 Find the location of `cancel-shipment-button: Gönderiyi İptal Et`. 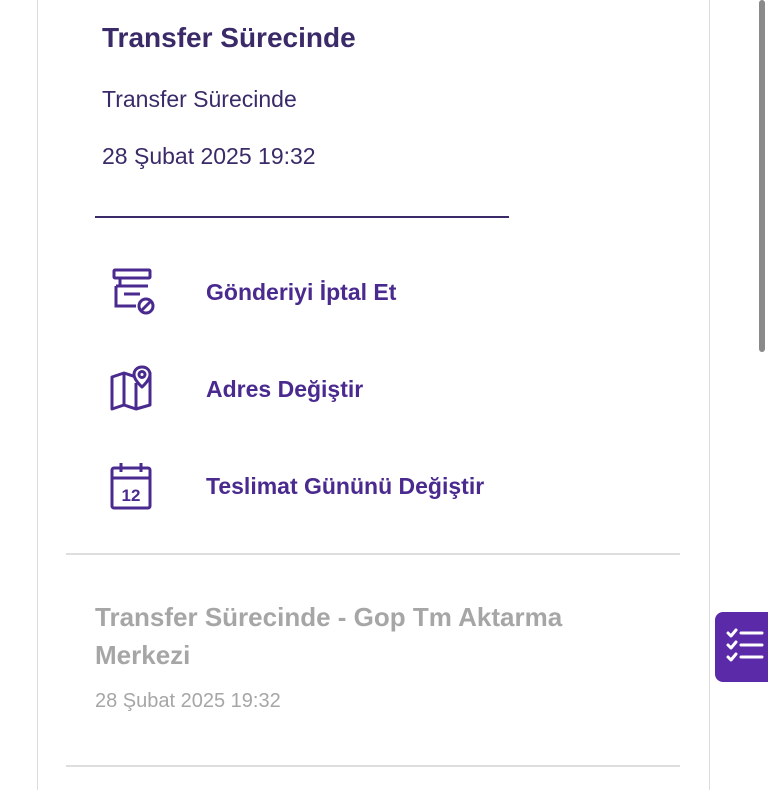

cancel-shipment-button: Gönderiyi İptal Et is located at coordinates (334, 292).